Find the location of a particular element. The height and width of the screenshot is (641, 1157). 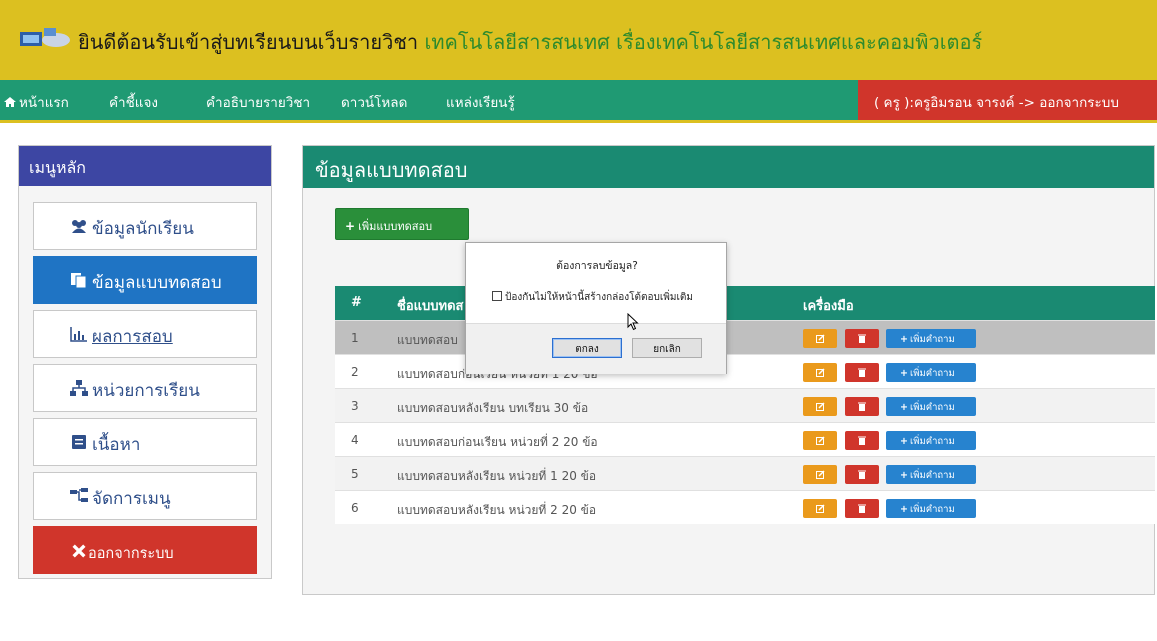

cancel-button: ยกเลิก is located at coordinates (667, 348).